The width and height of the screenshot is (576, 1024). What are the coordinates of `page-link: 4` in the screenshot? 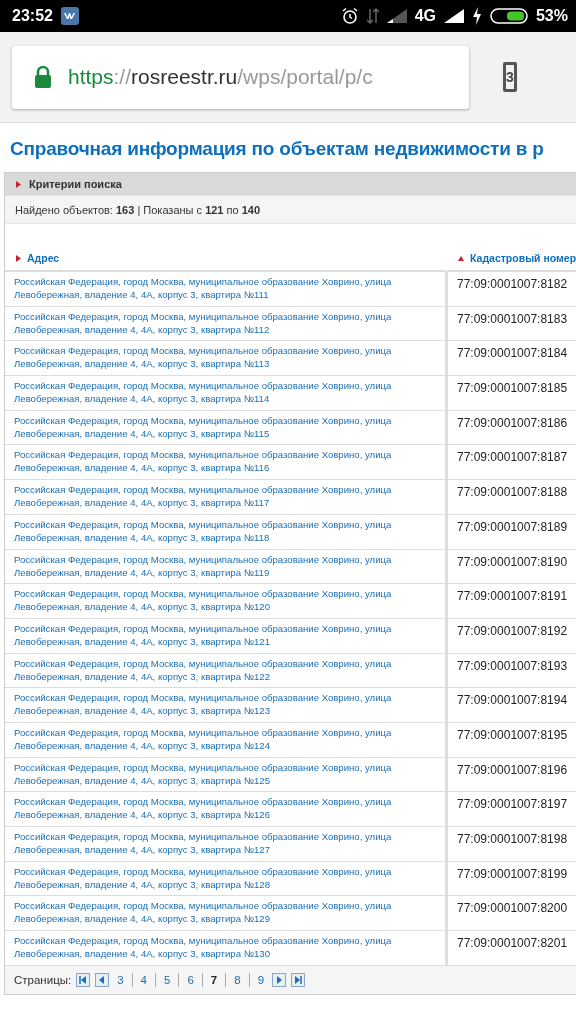 It's located at (143, 979).